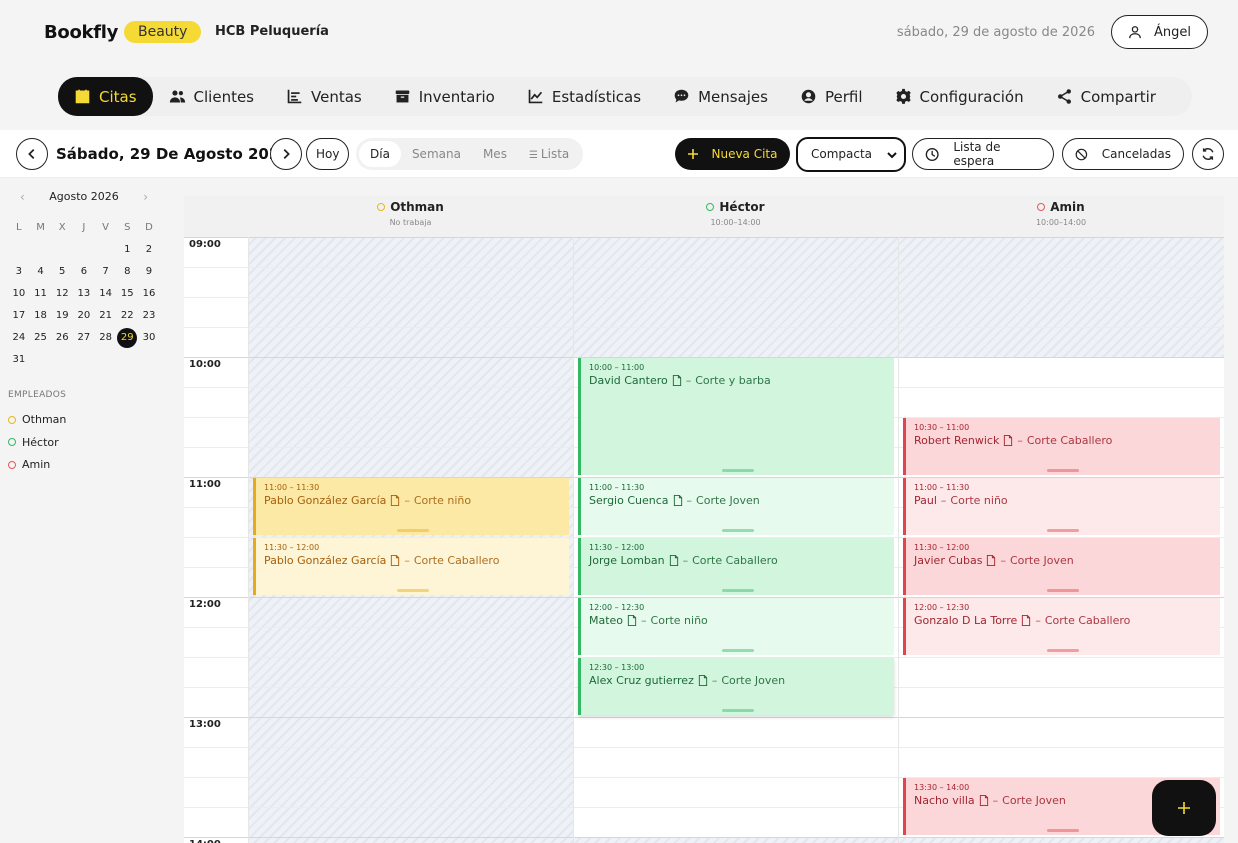 The height and width of the screenshot is (843, 1238). Describe the element at coordinates (942, 547) in the screenshot. I see `appointment-time: 11:30 – 12:00` at that location.